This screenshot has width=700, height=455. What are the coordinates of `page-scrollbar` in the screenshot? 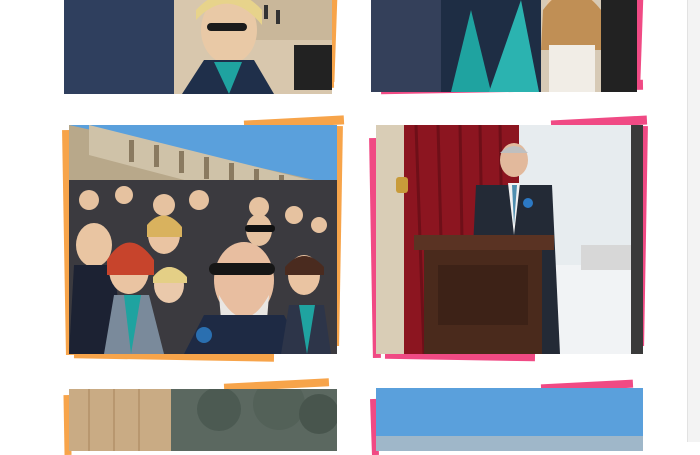 It's located at (693, 221).